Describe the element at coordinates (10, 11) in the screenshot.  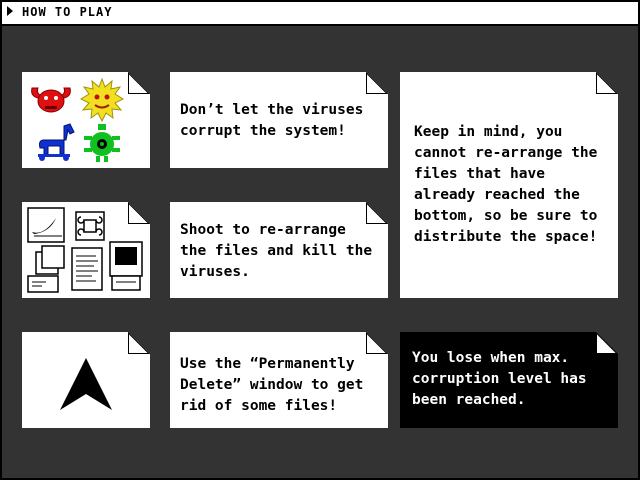
I see `title-arrow-icon` at that location.